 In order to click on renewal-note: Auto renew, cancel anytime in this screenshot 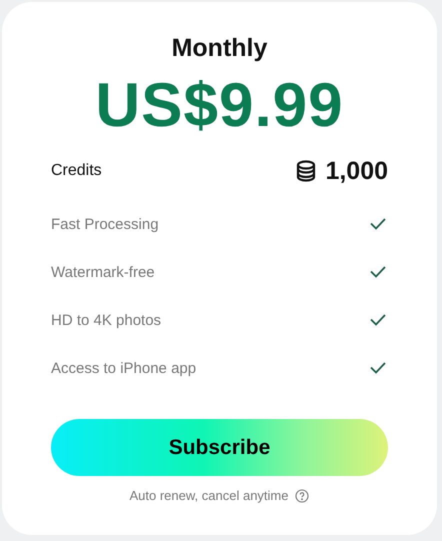, I will do `click(209, 495)`.